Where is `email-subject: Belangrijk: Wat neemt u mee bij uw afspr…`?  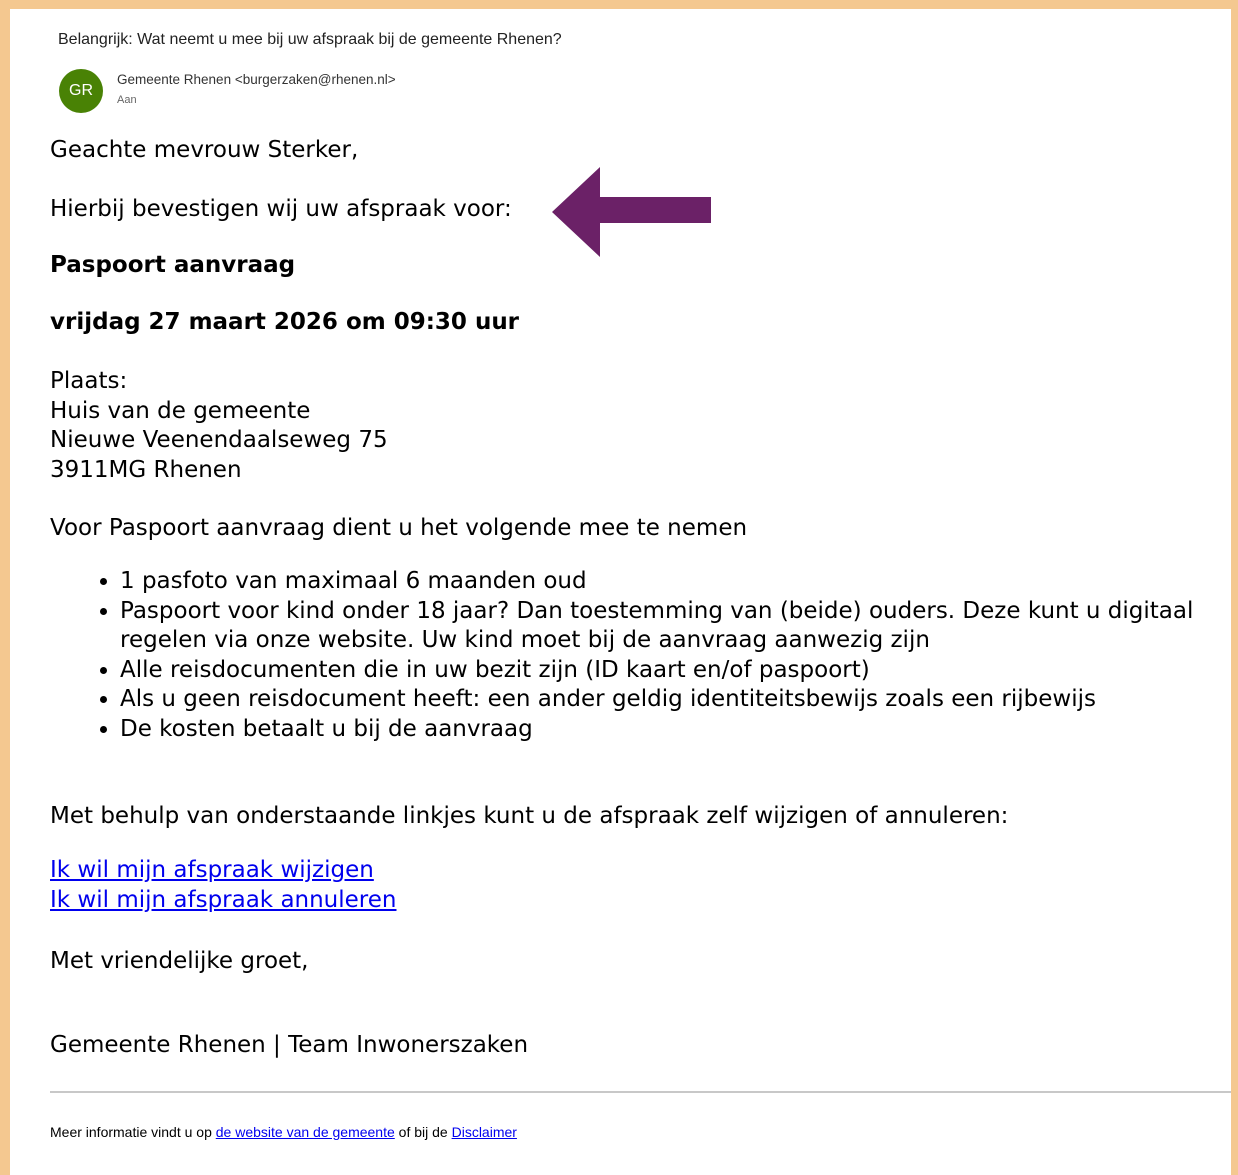
email-subject: Belangrijk: Wat neemt u mee bij uw afspr… is located at coordinates (310, 39).